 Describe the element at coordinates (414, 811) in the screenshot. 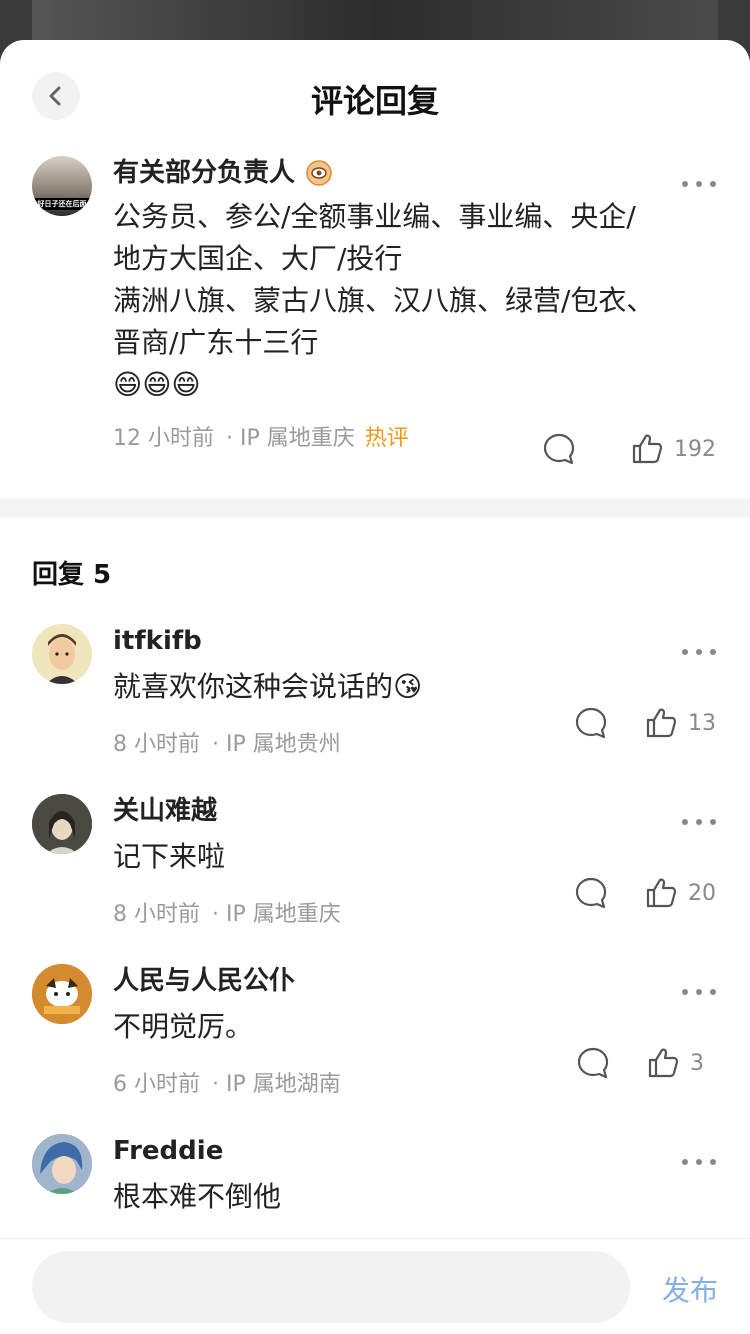

I see `reply-author: 关山难越` at that location.